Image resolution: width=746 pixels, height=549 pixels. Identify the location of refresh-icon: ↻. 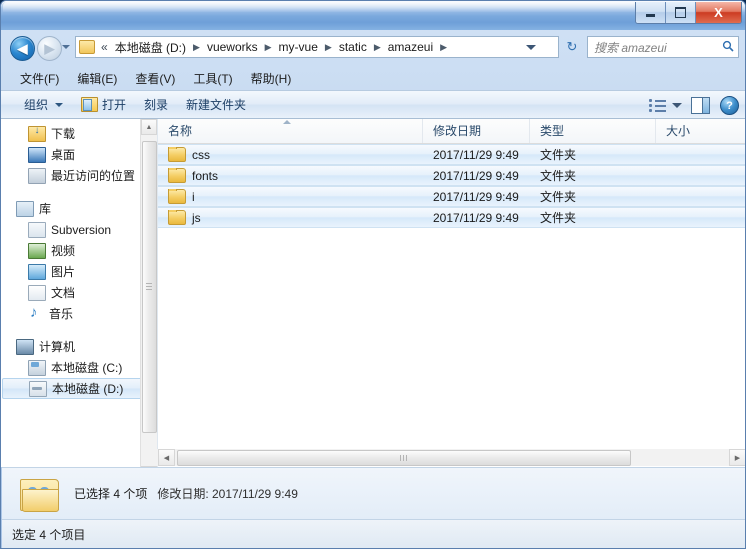
(572, 46).